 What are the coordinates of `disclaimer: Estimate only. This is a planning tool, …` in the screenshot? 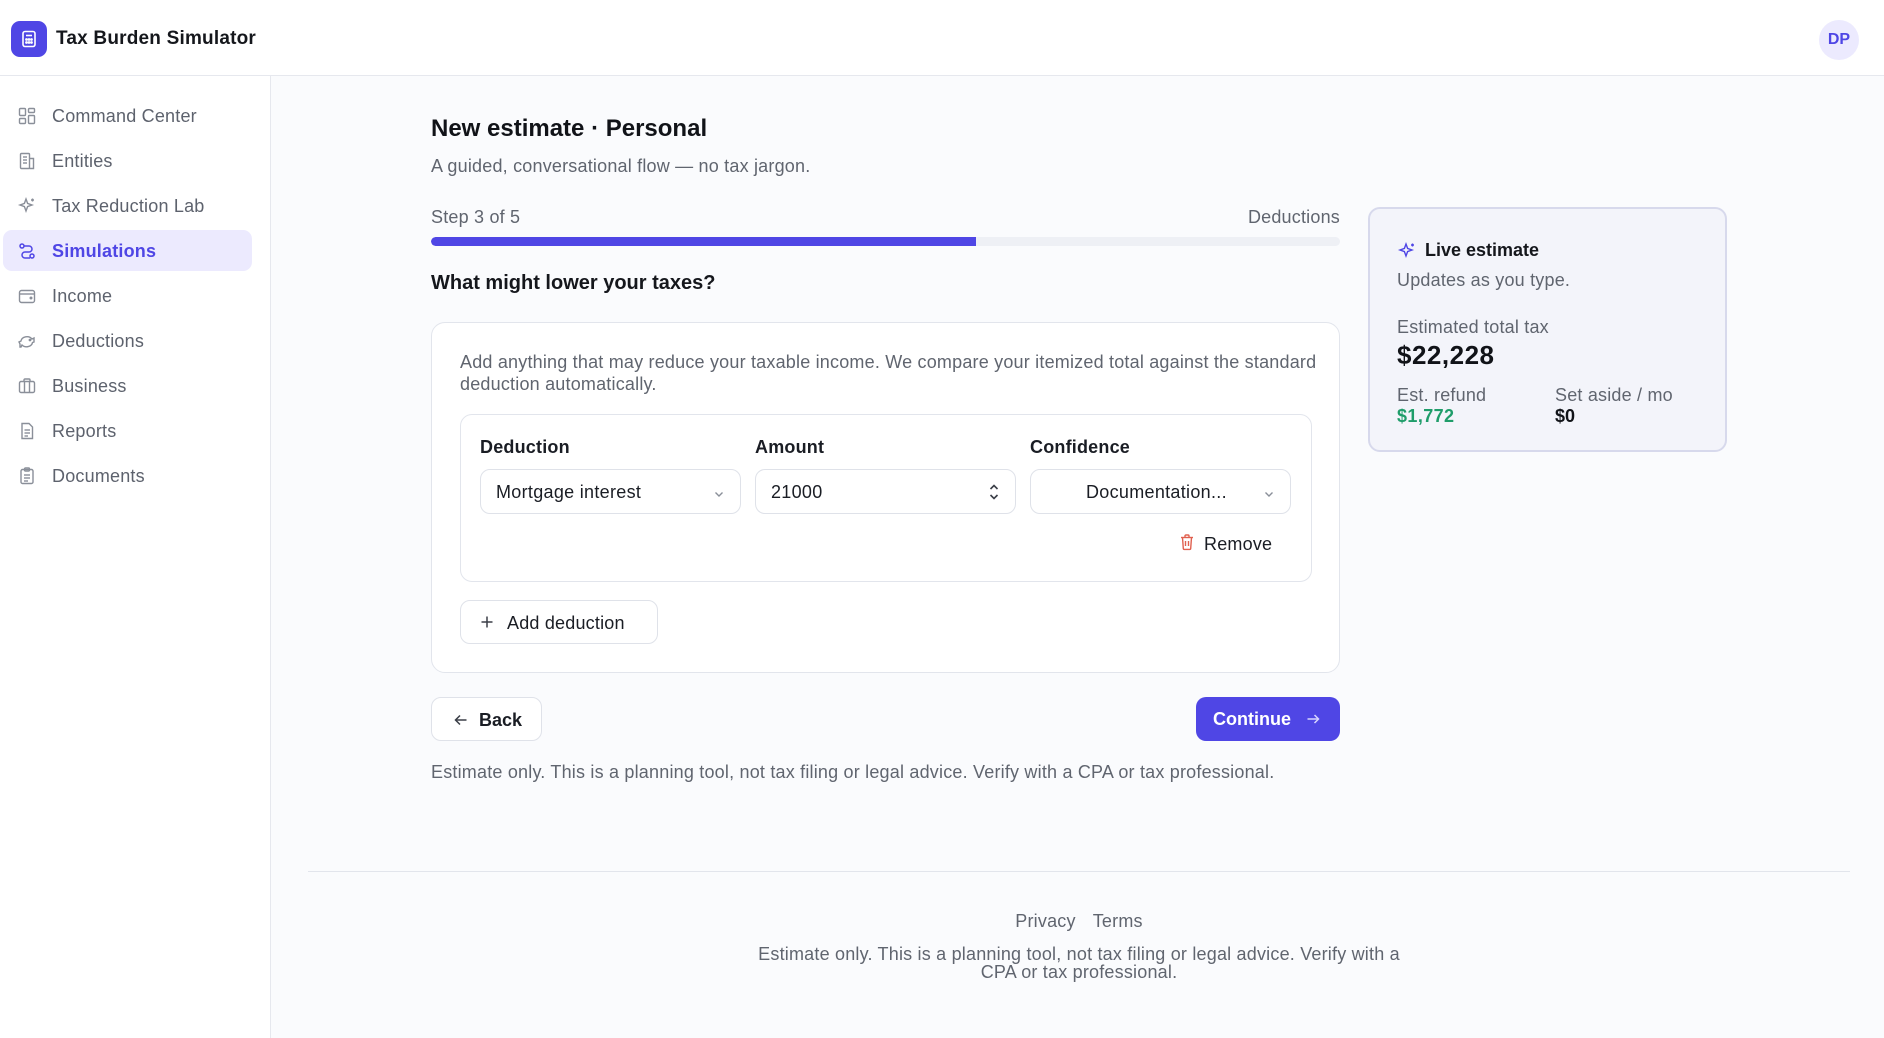 It's located at (853, 772).